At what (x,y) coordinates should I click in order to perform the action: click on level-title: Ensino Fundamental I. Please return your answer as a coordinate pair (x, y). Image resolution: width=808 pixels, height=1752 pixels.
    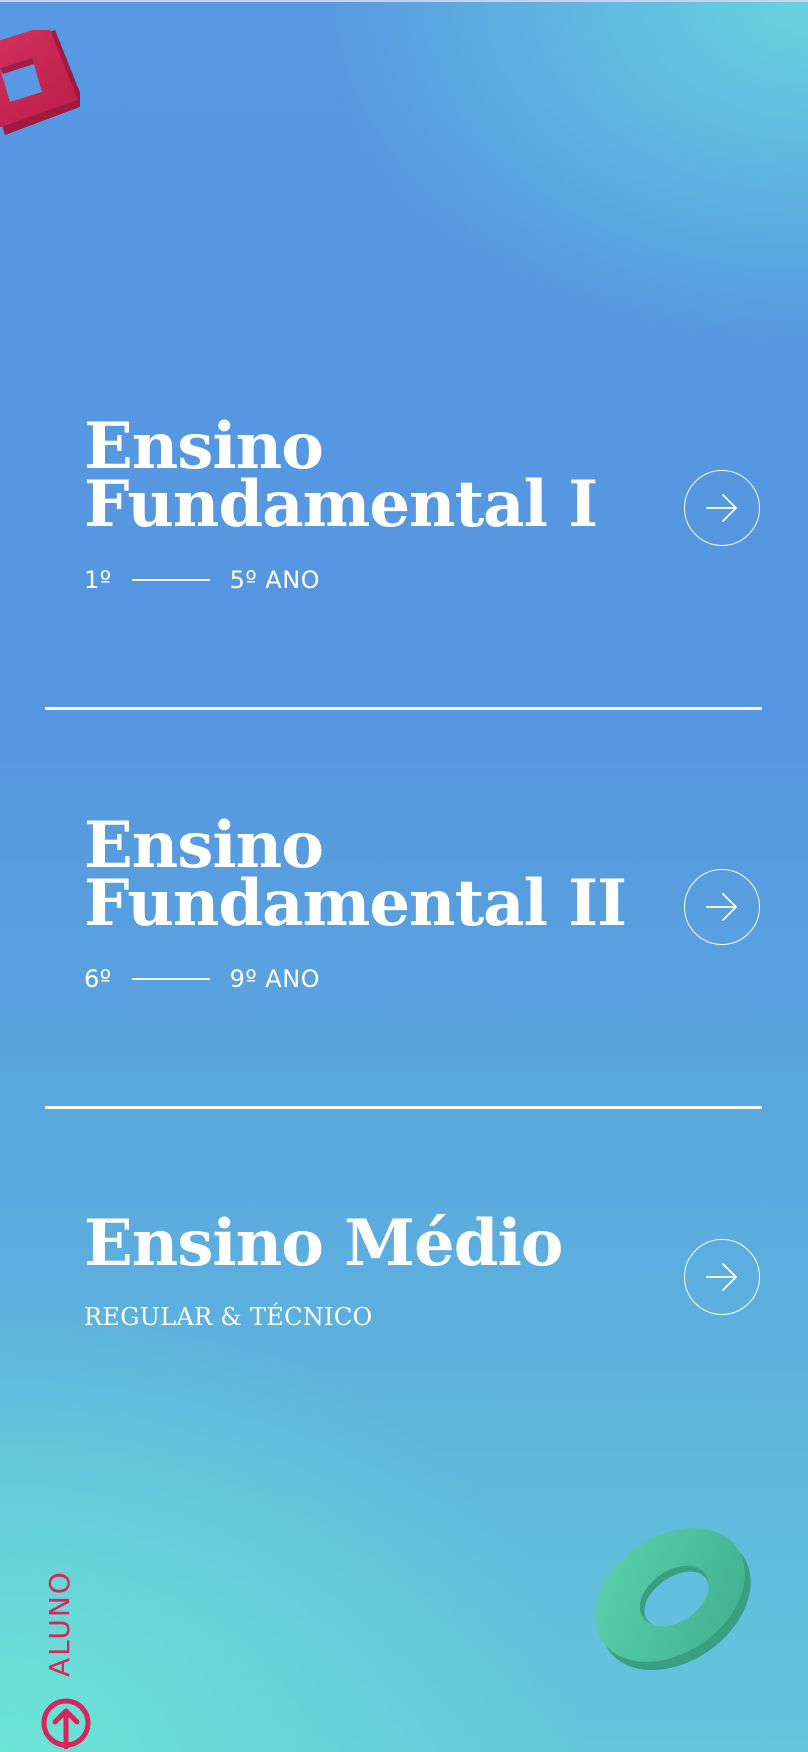
    Looking at the image, I should click on (424, 478).